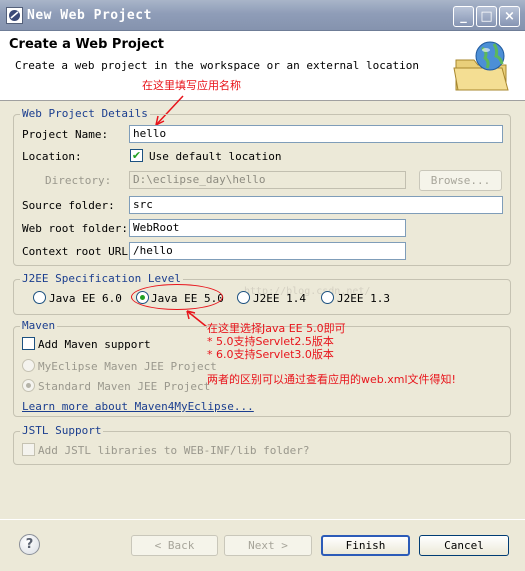 The width and height of the screenshot is (525, 571). I want to click on directory-label: Directory:, so click(78, 180).